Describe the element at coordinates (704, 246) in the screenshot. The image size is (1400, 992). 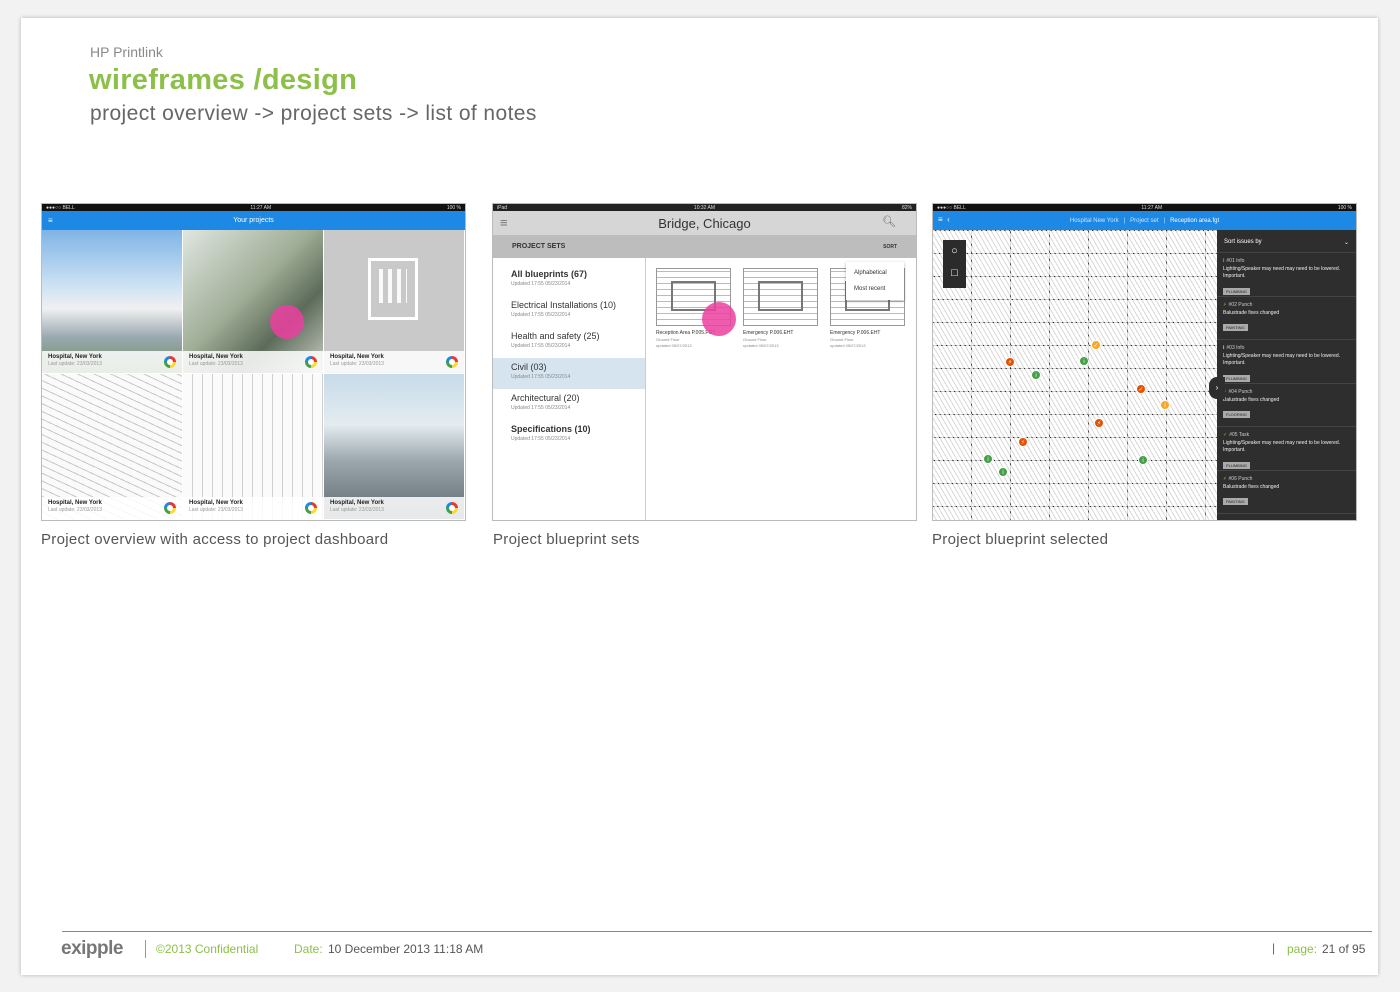
I see `sets-toolbar: PROJECT SETS SORT` at that location.